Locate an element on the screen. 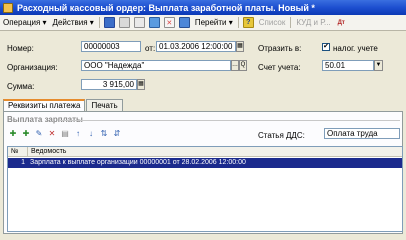 This screenshot has width=406, height=240. tax-accounting-checkbox: ✔ is located at coordinates (326, 47).